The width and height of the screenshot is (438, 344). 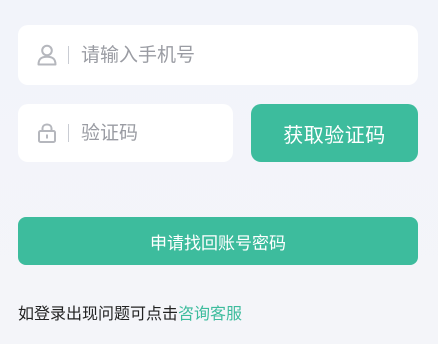 I want to click on help-text: 如登录出现问题可点击咨询客服, so click(x=130, y=312).